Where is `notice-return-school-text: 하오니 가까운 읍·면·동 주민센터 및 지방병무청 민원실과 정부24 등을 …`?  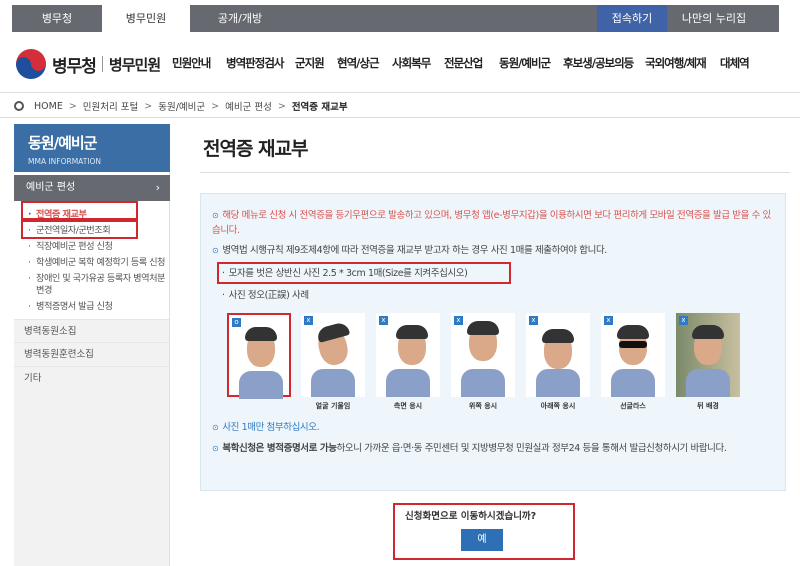 notice-return-school-text: 하오니 가까운 읍·면·동 주민센터 및 지방병무청 민원실과 정부24 등을 … is located at coordinates (531, 448).